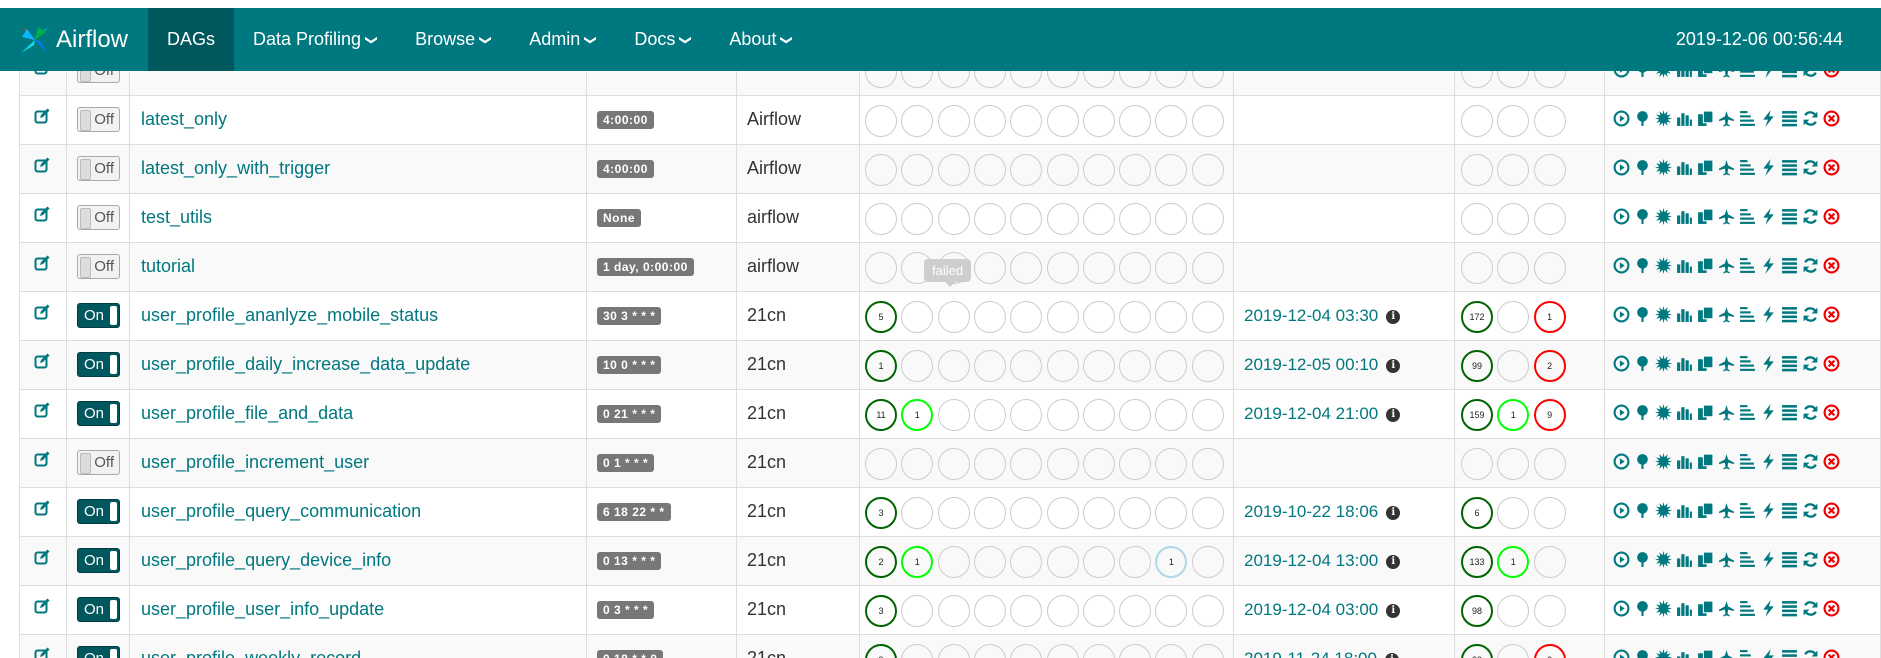  Describe the element at coordinates (881, 513) in the screenshot. I see `task-state-circle: 3` at that location.